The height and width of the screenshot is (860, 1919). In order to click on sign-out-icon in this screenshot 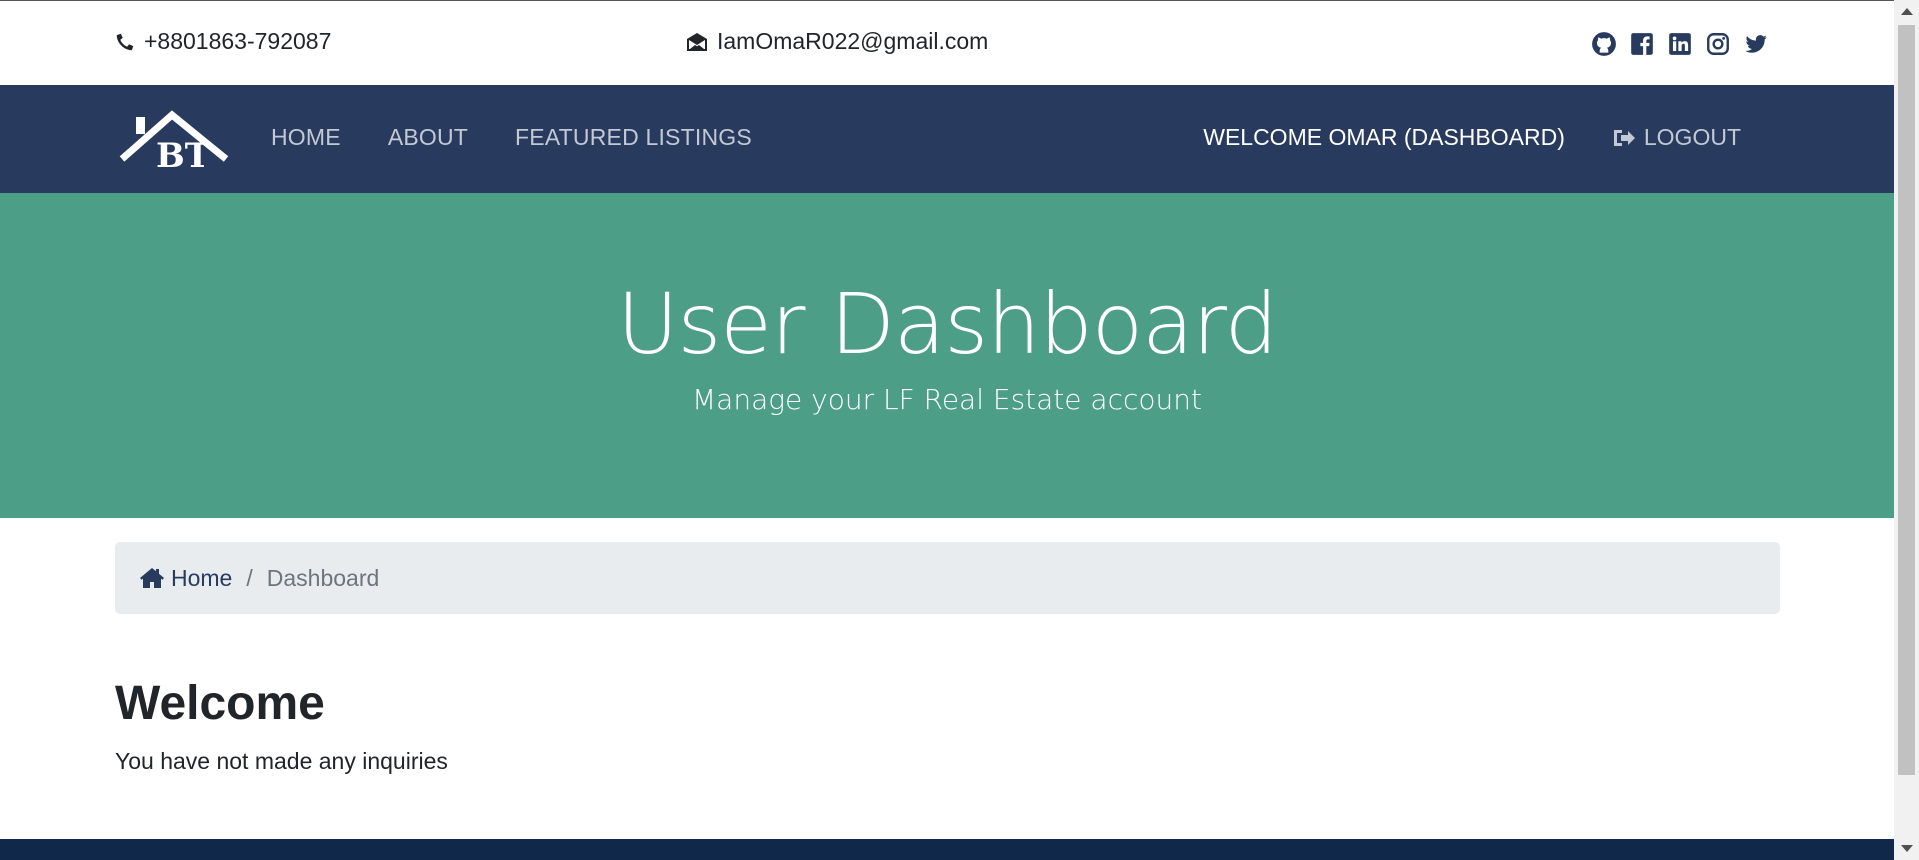, I will do `click(1624, 137)`.